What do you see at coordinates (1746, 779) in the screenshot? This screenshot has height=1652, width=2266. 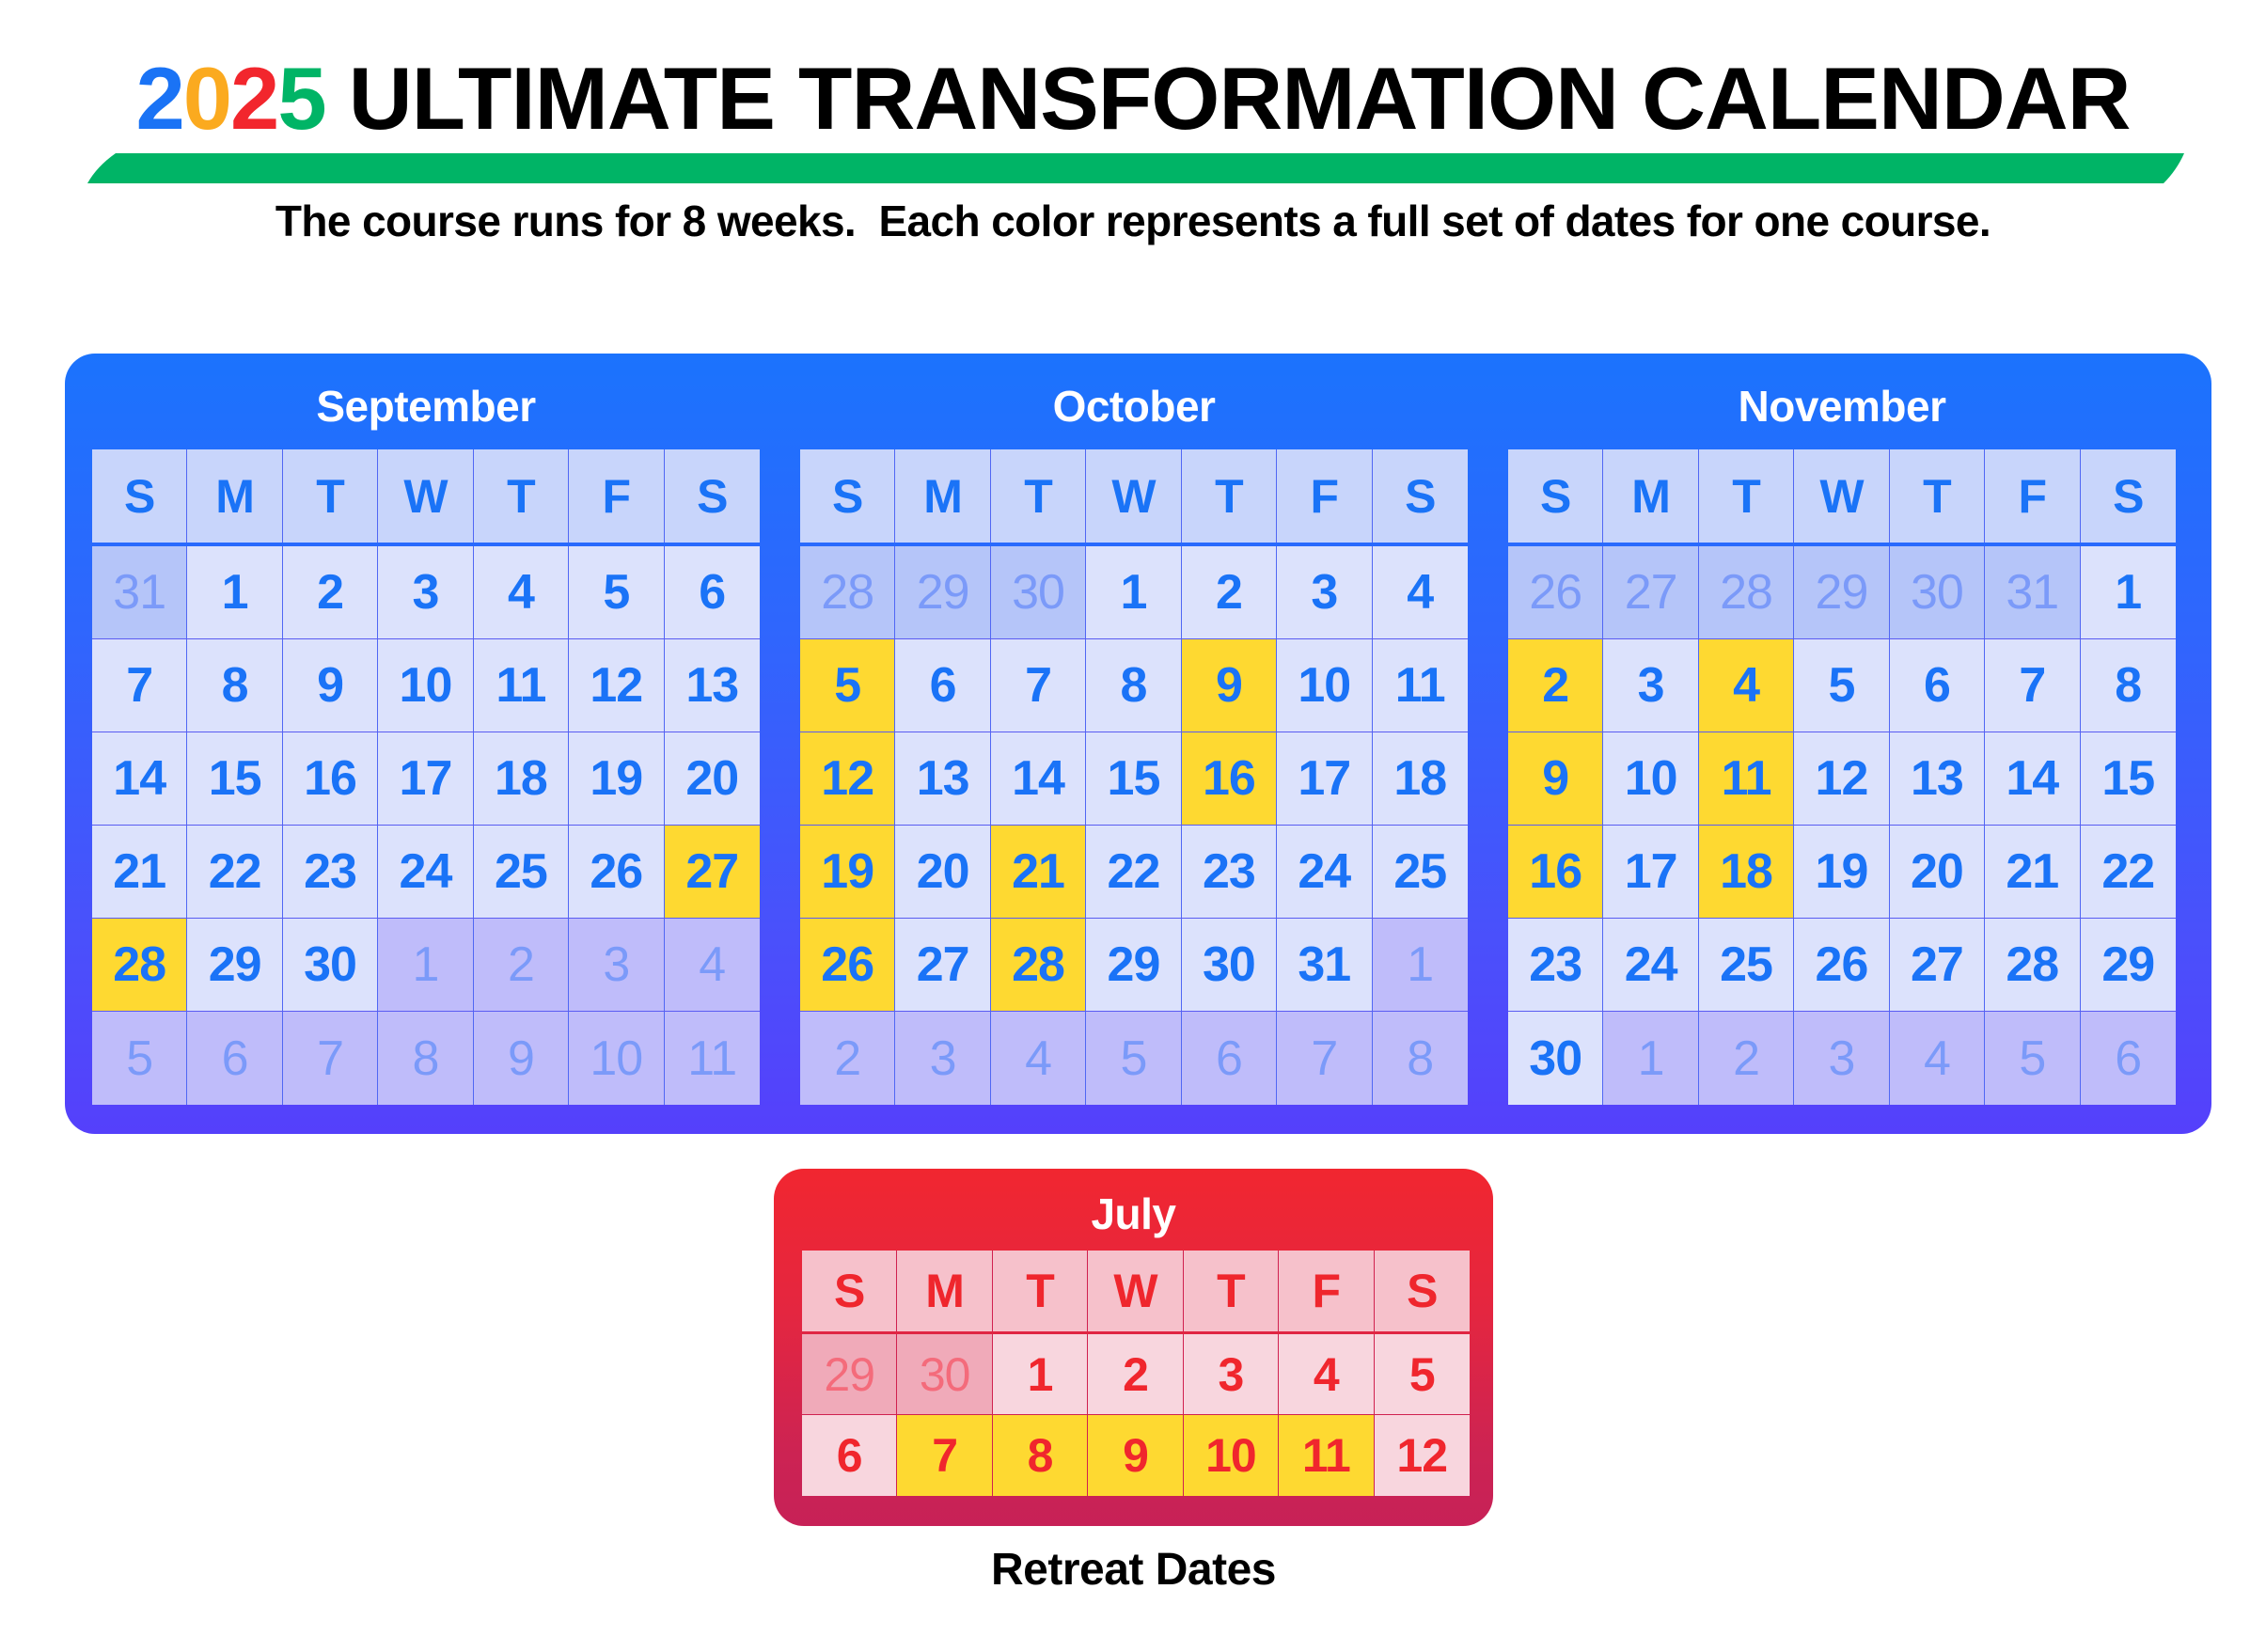 I see `highlighted-date-cell: 11` at bounding box center [1746, 779].